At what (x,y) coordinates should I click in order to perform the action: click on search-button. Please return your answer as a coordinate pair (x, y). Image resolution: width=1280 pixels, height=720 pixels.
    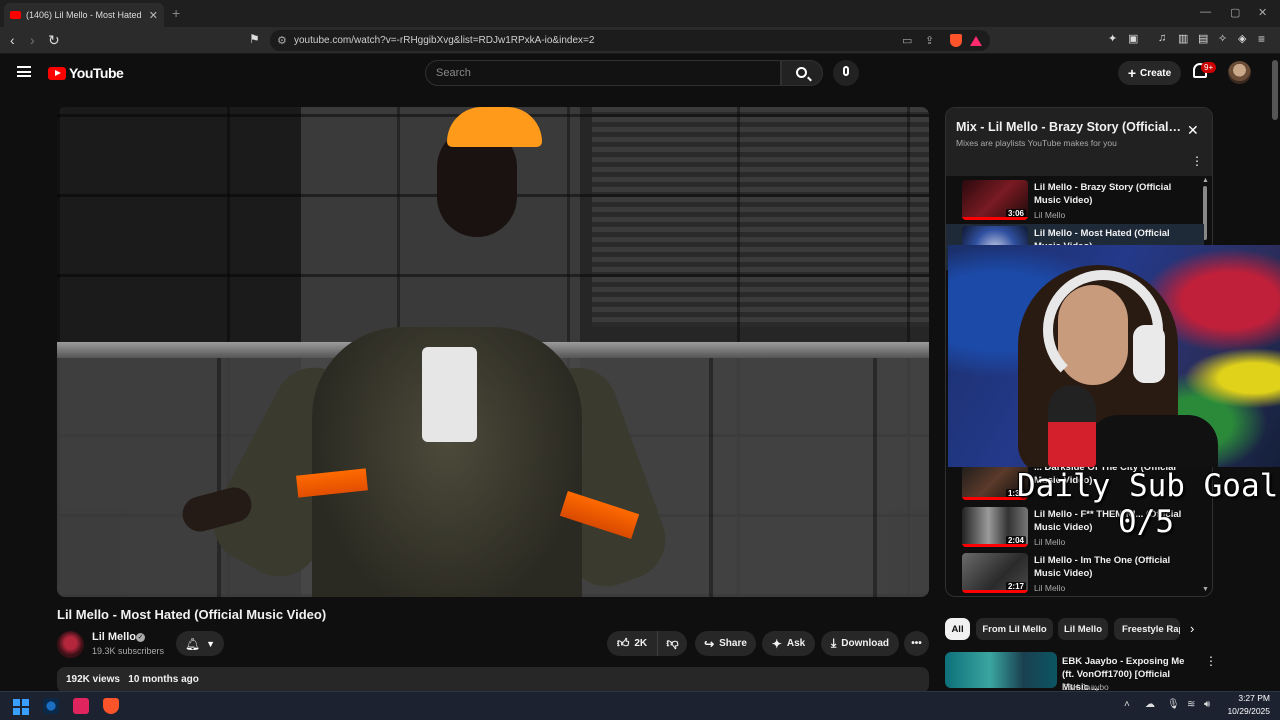
    Looking at the image, I should click on (802, 73).